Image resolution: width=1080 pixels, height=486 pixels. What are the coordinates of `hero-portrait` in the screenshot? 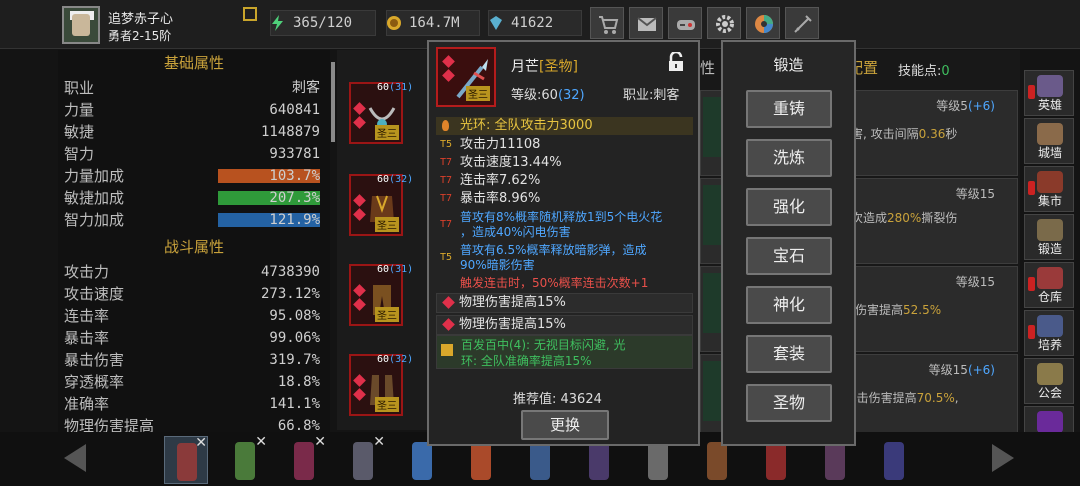 It's located at (894, 460).